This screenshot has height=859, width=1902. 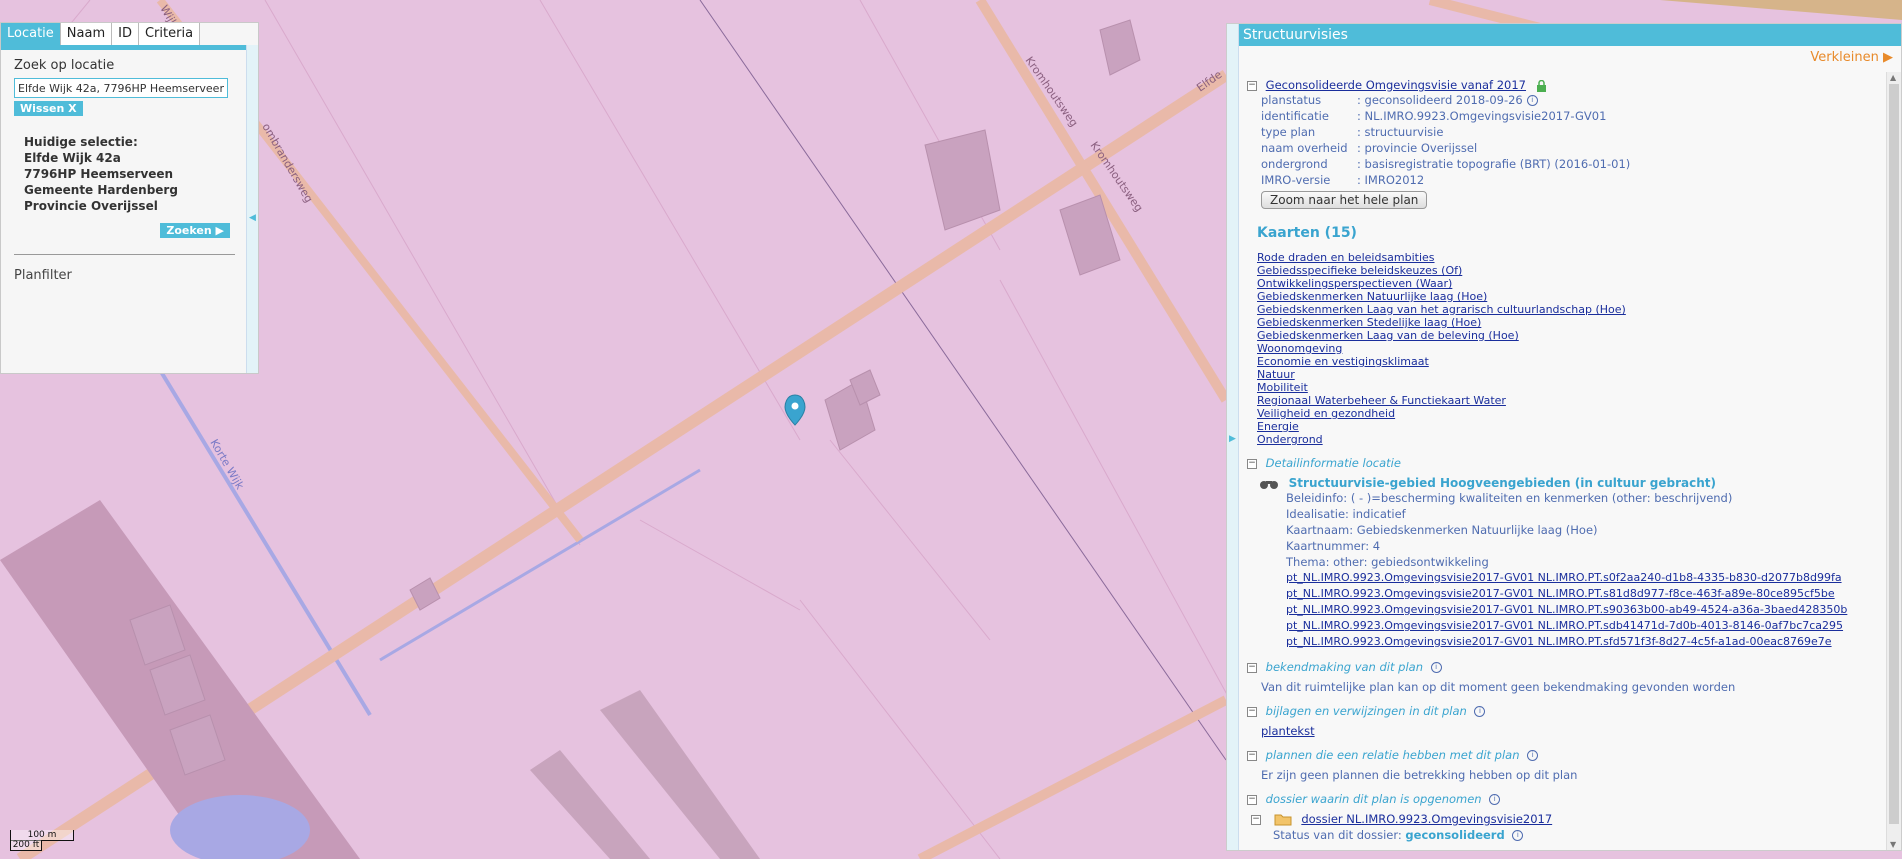 I want to click on detail-line: Thema: other: gebiedsontwikkeling, so click(x=1387, y=562).